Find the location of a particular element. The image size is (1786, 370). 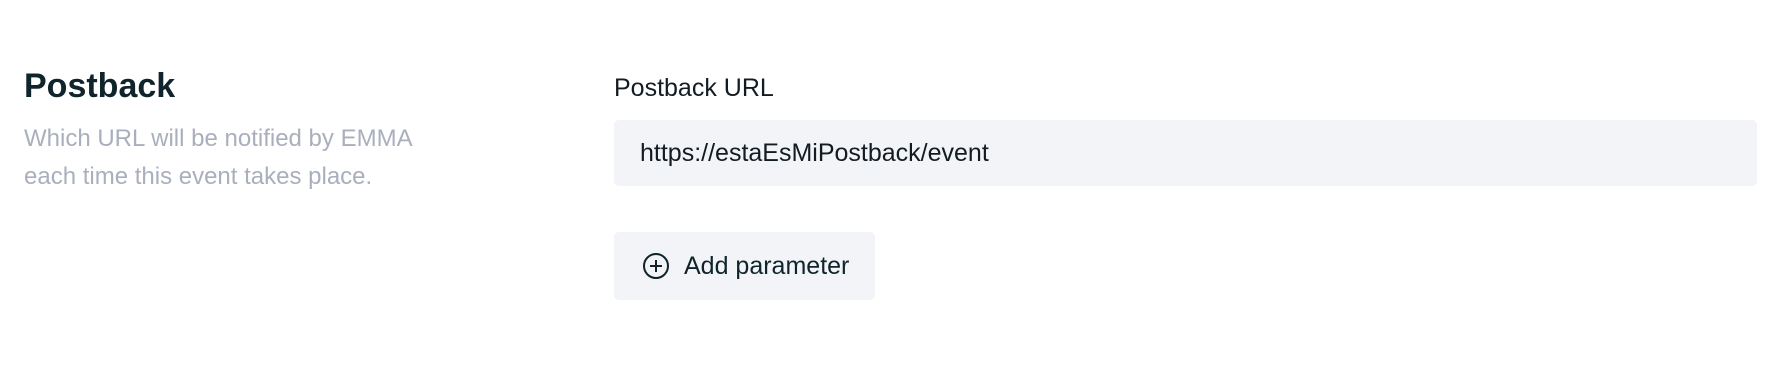

plus-circle-icon is located at coordinates (656, 266).